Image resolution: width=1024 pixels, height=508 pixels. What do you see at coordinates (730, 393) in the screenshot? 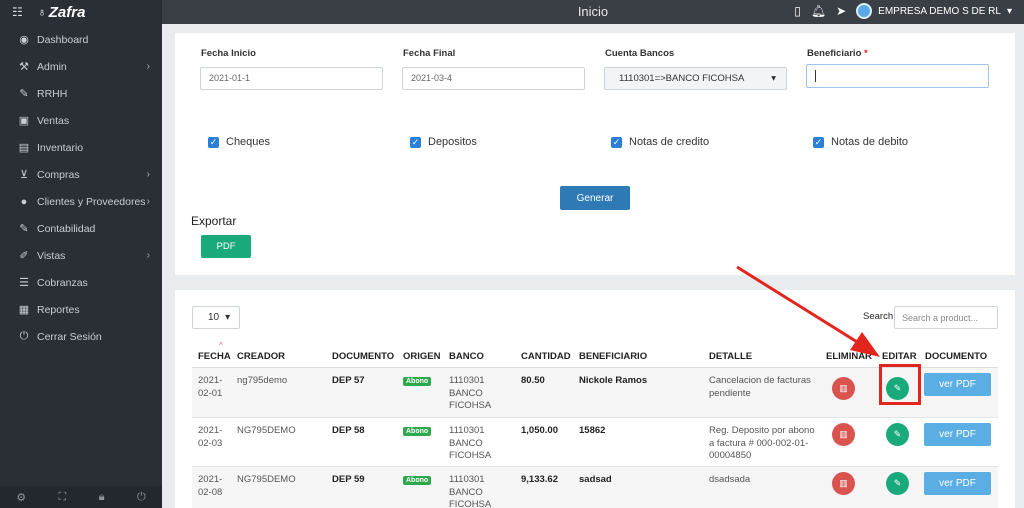
I see `cell-detalle: pendiente` at bounding box center [730, 393].